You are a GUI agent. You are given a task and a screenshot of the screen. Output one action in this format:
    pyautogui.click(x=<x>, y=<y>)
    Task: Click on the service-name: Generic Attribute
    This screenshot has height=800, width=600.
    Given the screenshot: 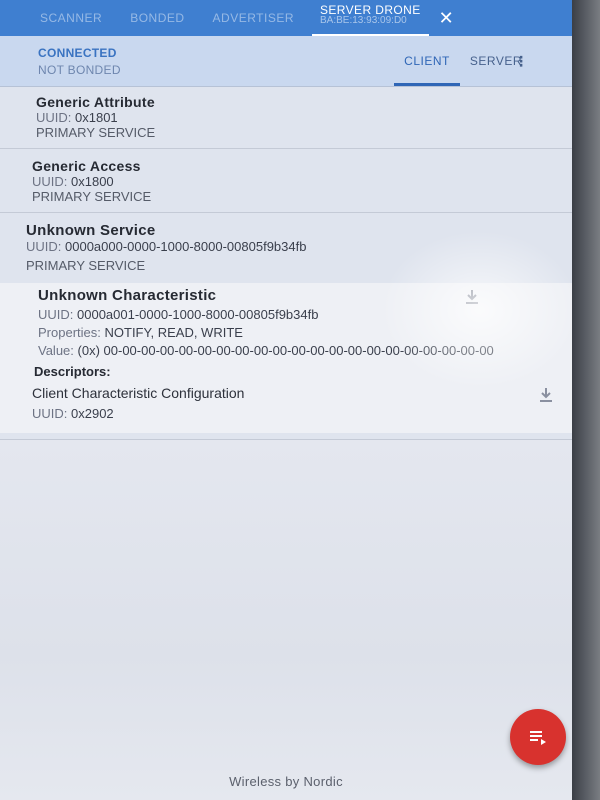 What is the action you would take?
    pyautogui.click(x=95, y=102)
    